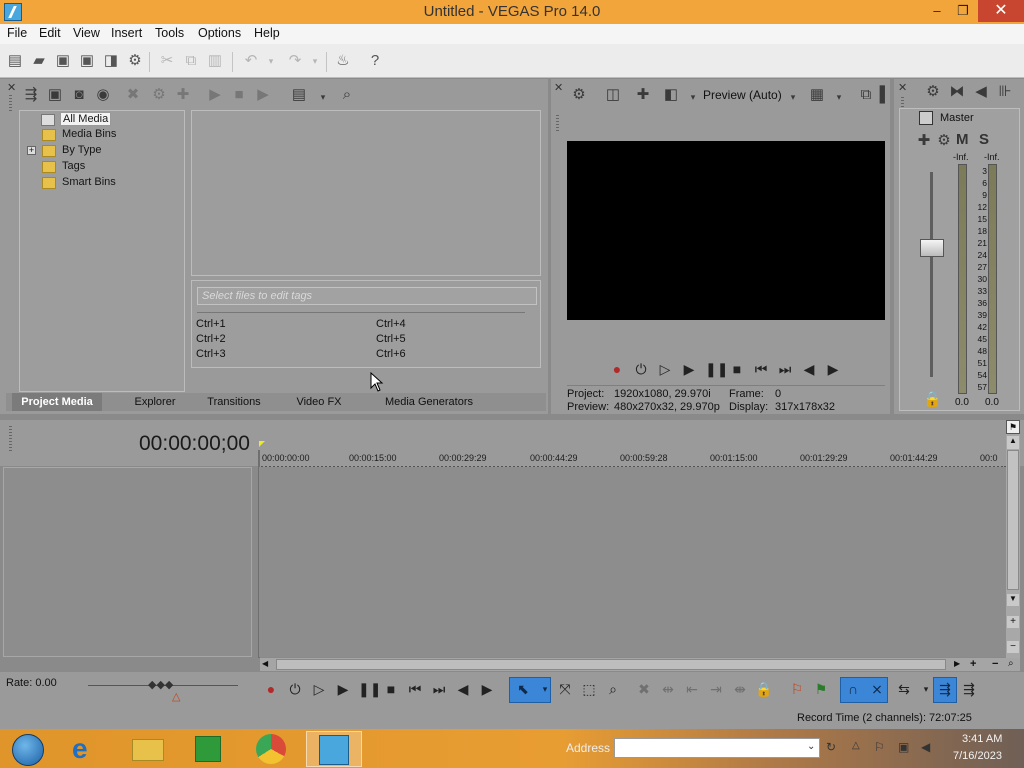 This screenshot has height=768, width=1024. What do you see at coordinates (76, 119) in the screenshot?
I see `tree-item-all-media: All Media` at bounding box center [76, 119].